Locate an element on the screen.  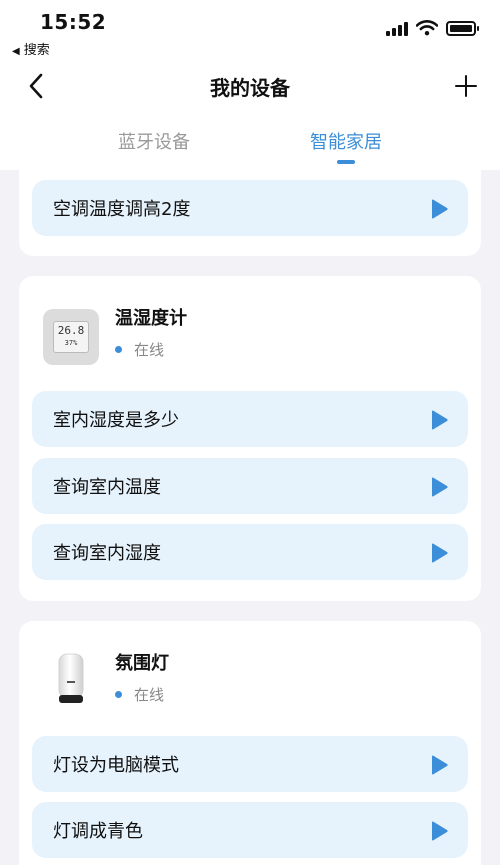
command-item: 灯设为电脑模式 is located at coordinates (250, 764).